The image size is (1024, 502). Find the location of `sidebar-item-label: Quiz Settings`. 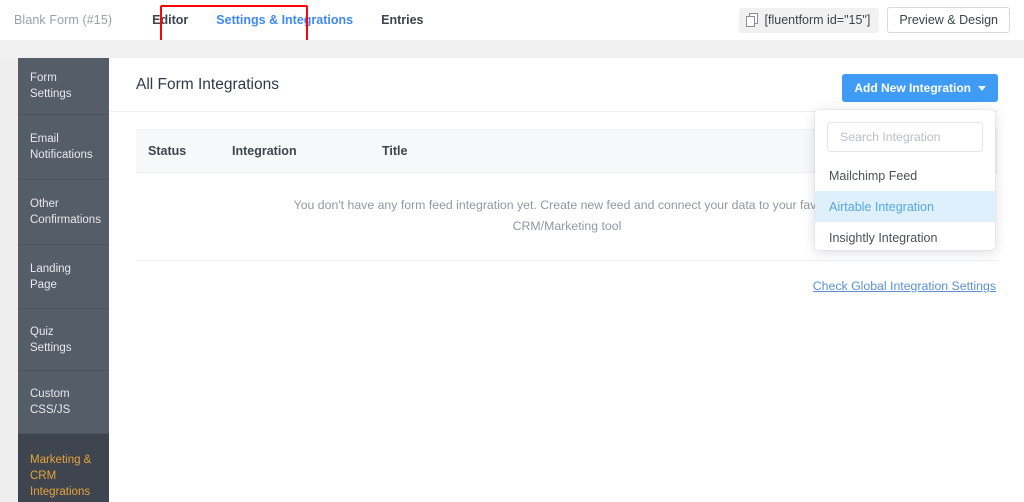

sidebar-item-label: Quiz Settings is located at coordinates (51, 339).